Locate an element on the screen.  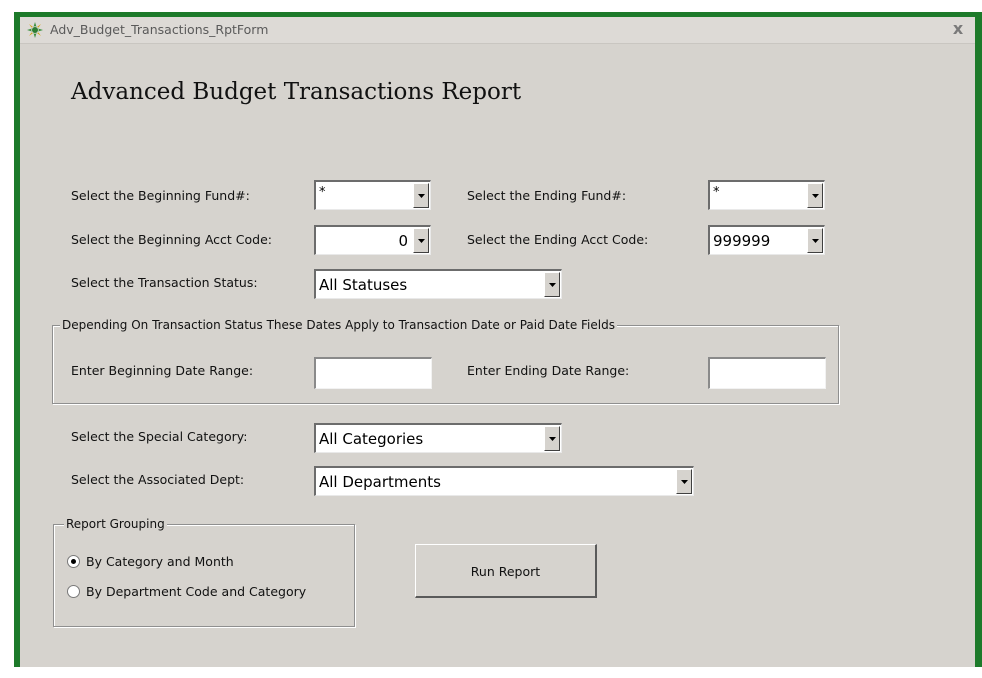
beginning-date-label: Enter Beginning Date Range: is located at coordinates (162, 370).